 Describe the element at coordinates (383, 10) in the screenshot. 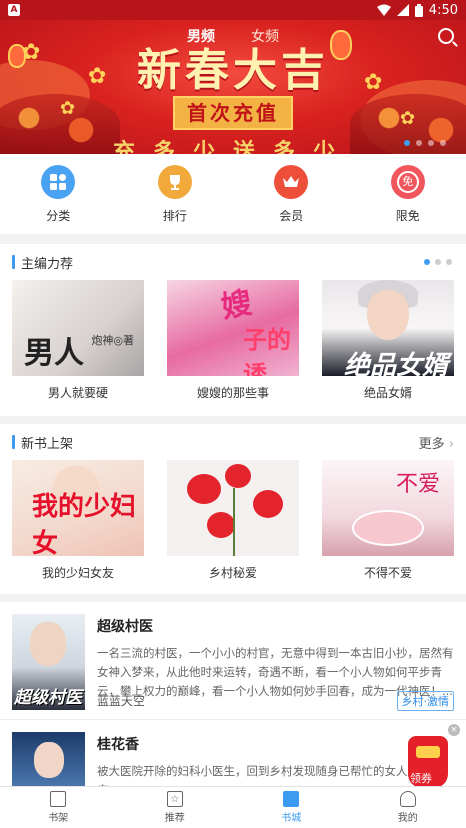

I see `wifi-icon` at that location.